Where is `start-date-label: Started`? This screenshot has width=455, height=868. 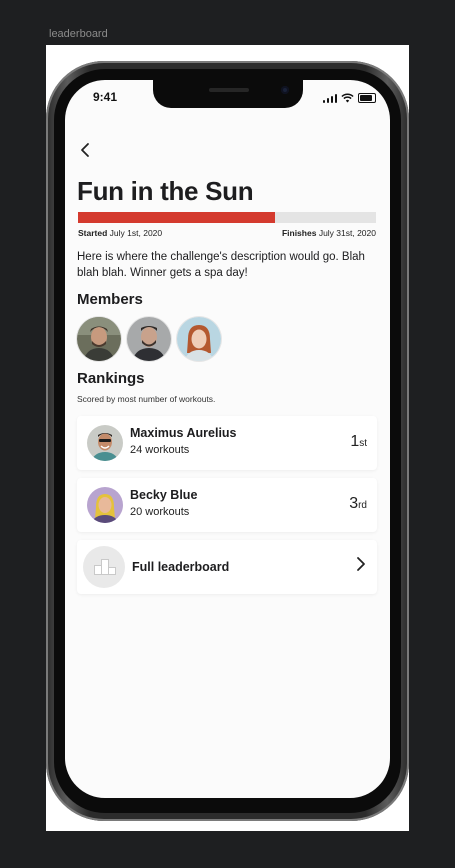
start-date-label: Started is located at coordinates (93, 233).